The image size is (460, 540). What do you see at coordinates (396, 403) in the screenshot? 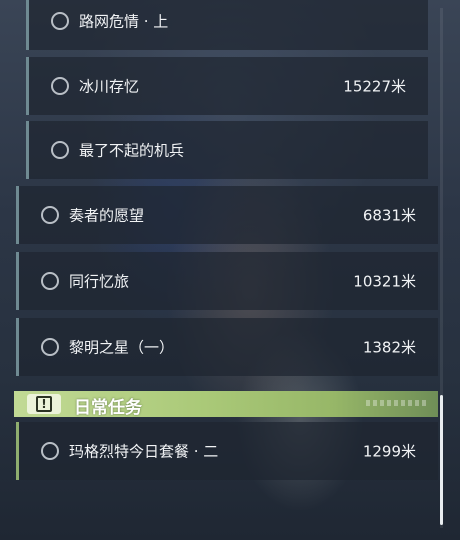
I see `header-decoration` at bounding box center [396, 403].